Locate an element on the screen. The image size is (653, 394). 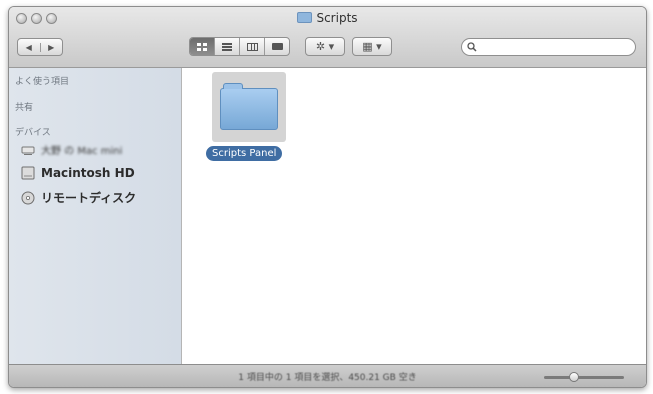
sidebar-item-label: リモートディスク is located at coordinates (89, 198).